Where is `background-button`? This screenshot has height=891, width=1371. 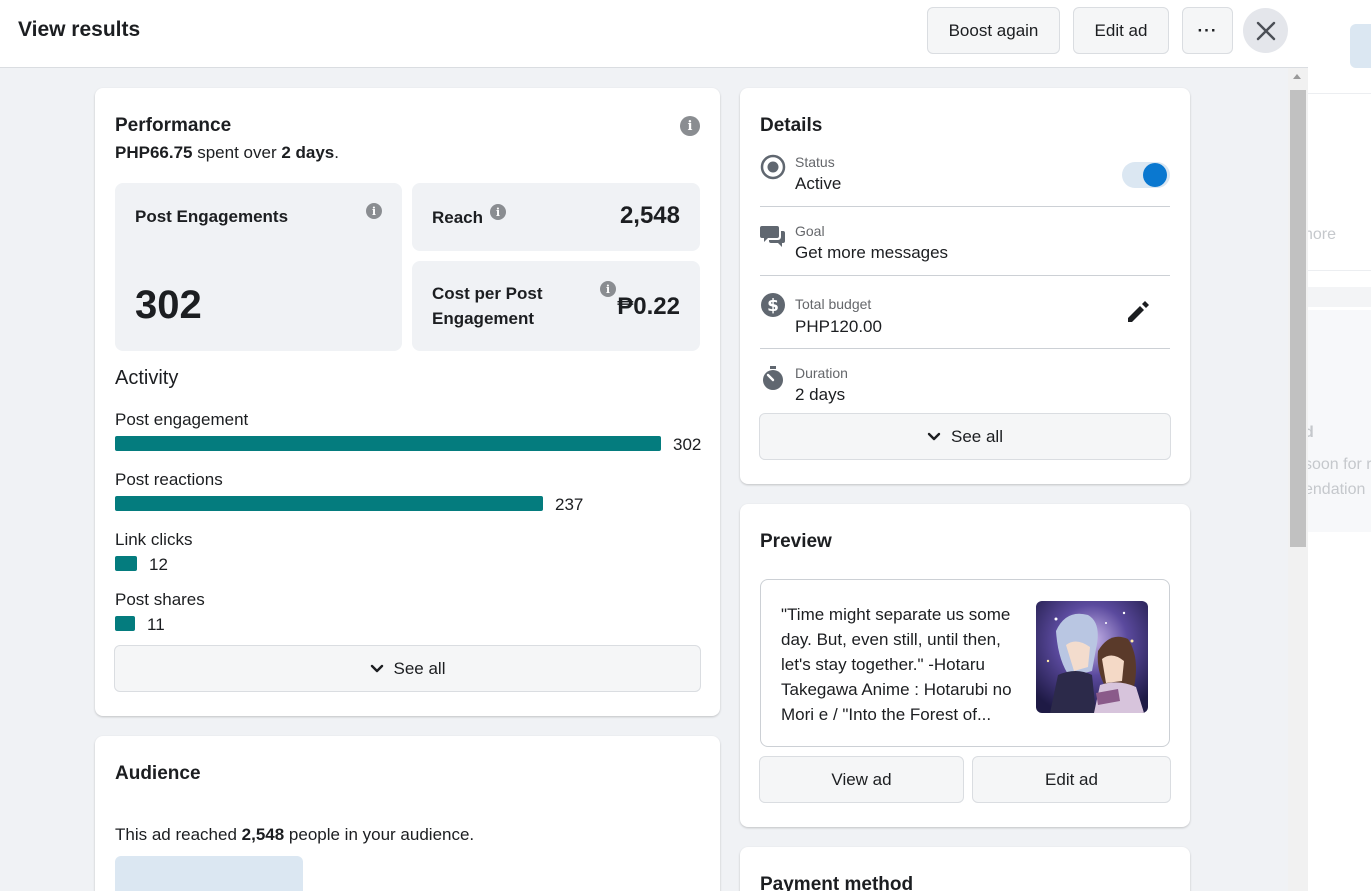
background-button is located at coordinates (1360, 46).